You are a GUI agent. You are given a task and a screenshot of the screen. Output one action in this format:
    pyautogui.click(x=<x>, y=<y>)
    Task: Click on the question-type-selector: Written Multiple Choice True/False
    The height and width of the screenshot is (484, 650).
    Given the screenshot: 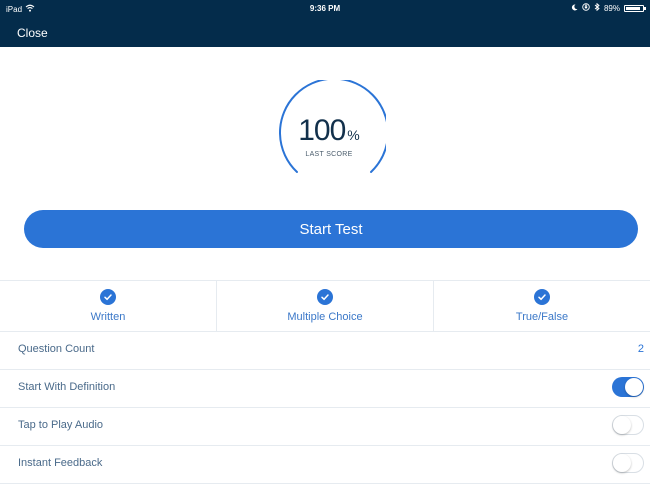 What is the action you would take?
    pyautogui.click(x=325, y=306)
    